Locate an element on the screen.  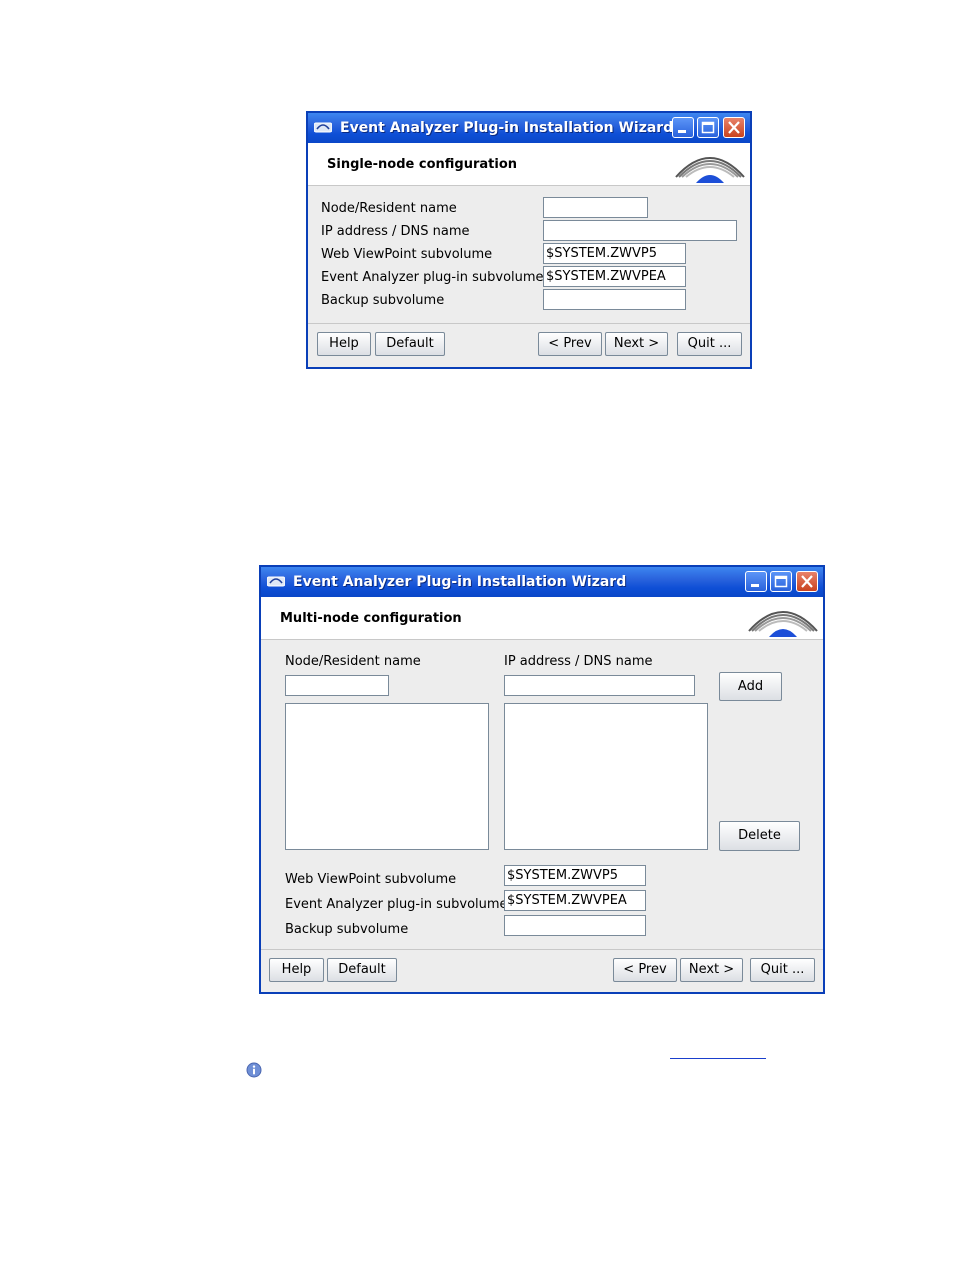
delete-button: Delete is located at coordinates (759, 836).